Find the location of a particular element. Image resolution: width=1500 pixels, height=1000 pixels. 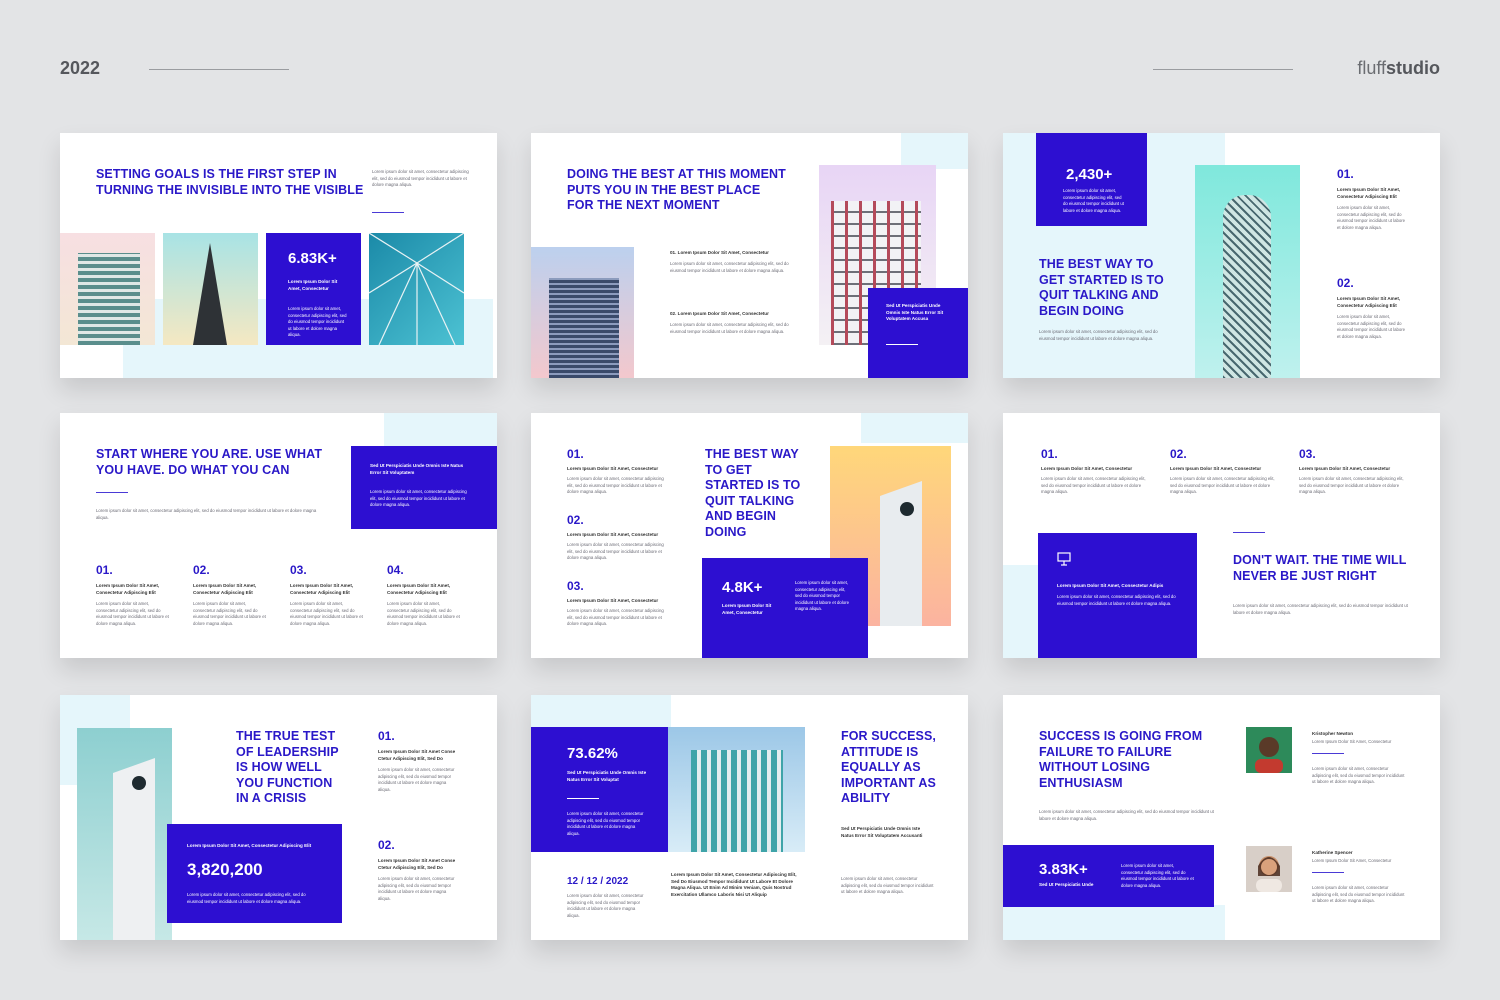

stat-value: 3,820,200 is located at coordinates (225, 869).